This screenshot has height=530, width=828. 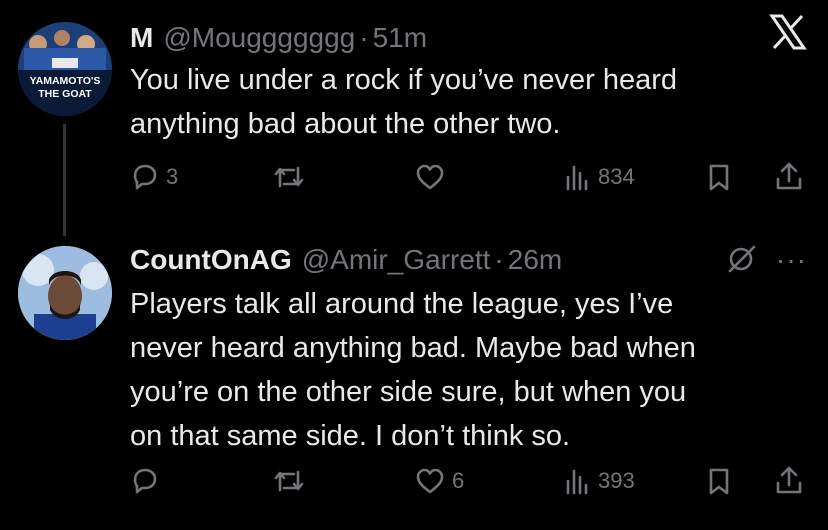 I want to click on tweet-header: CountOnAG @Amir_Garrett · 26m, so click(x=346, y=260).